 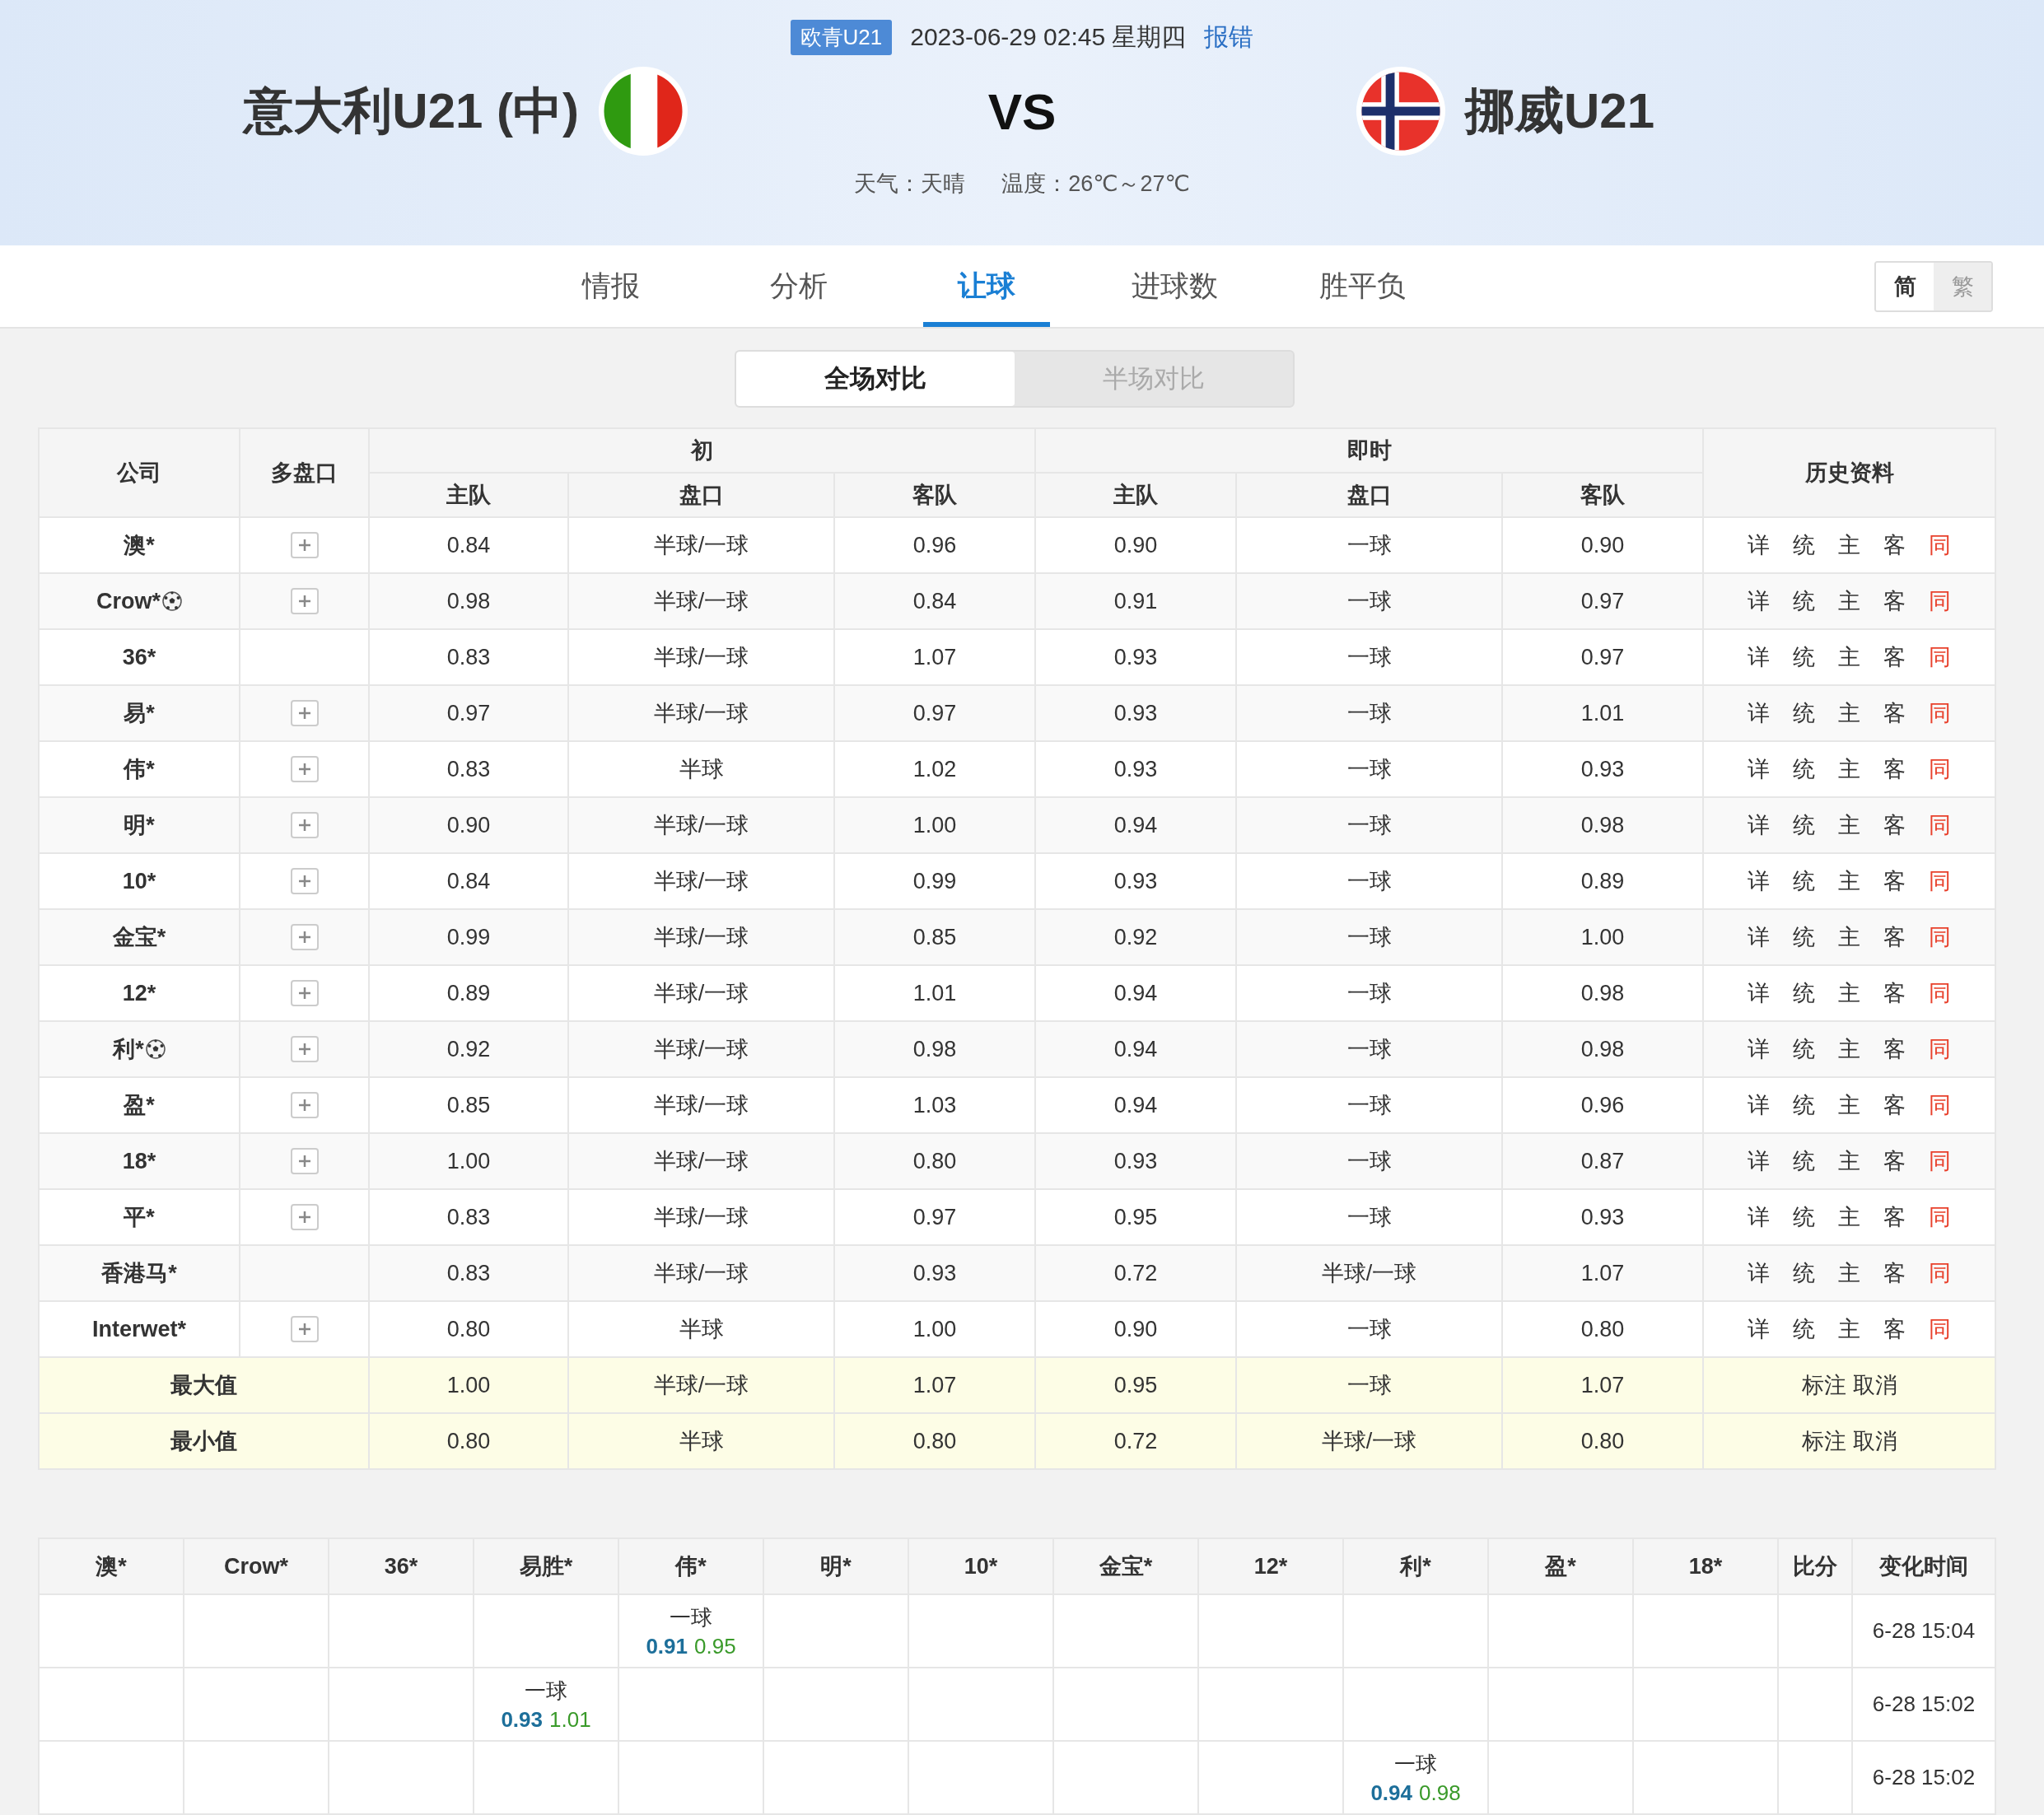 What do you see at coordinates (1362, 286) in the screenshot?
I see `nav-tab: 胜平负` at bounding box center [1362, 286].